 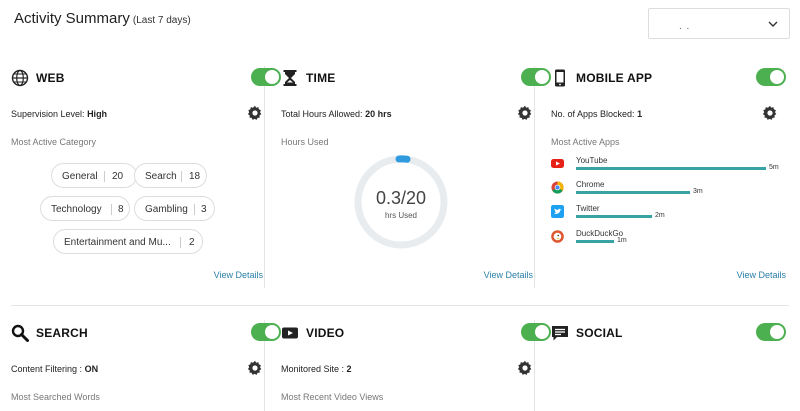 What do you see at coordinates (585, 142) in the screenshot?
I see `mobile-sublabel: Most Active Apps` at bounding box center [585, 142].